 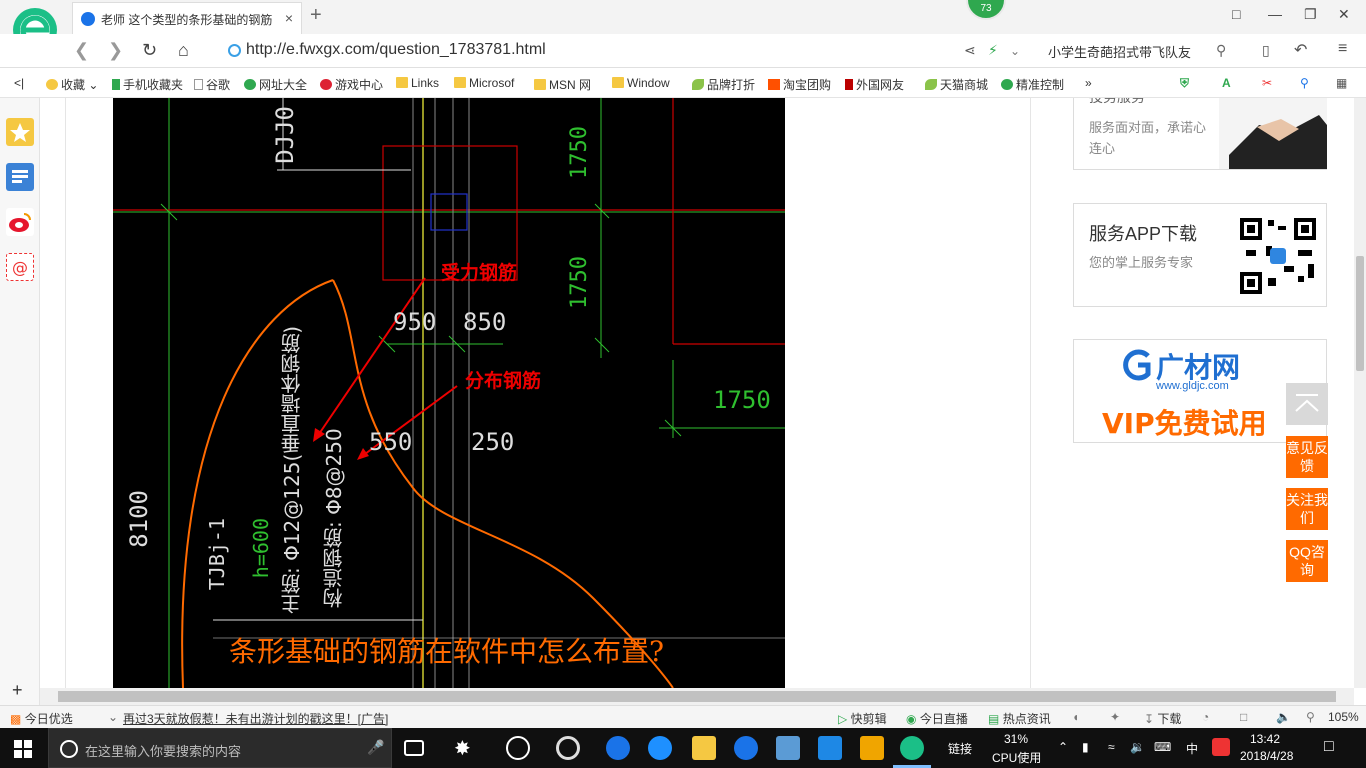 I want to click on download-button: ↧ 下载, so click(x=1162, y=718).